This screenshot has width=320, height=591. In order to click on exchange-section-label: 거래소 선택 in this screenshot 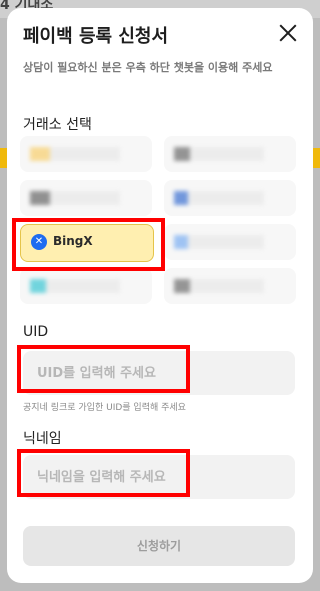, I will do `click(57, 125)`.